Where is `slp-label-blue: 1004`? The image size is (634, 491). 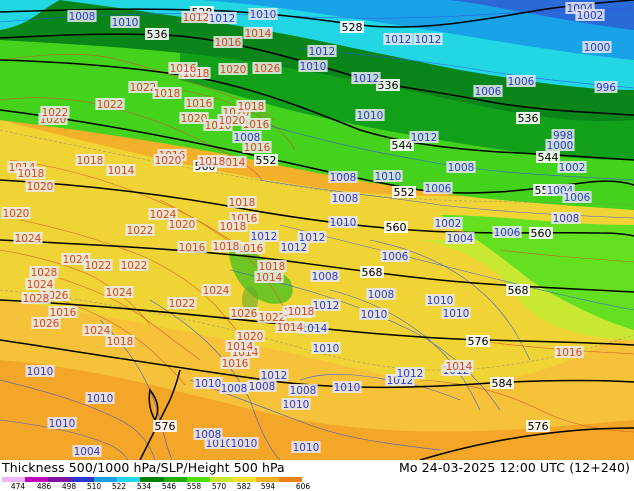 slp-label-blue: 1004 is located at coordinates (460, 239).